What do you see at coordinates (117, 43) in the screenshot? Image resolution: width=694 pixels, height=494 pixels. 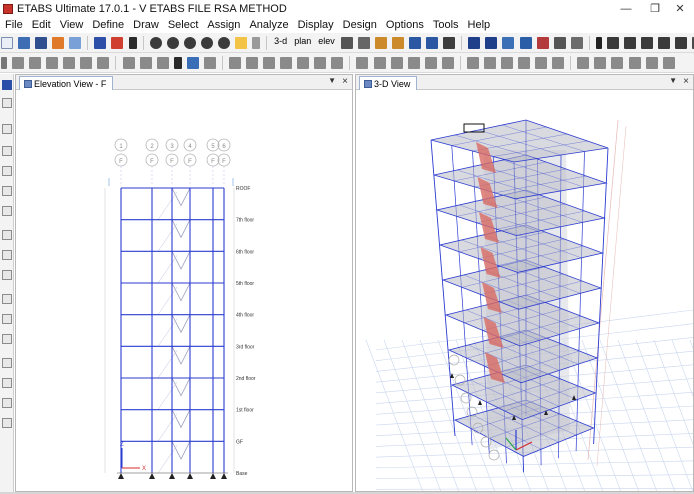 I see `lock-icon` at bounding box center [117, 43].